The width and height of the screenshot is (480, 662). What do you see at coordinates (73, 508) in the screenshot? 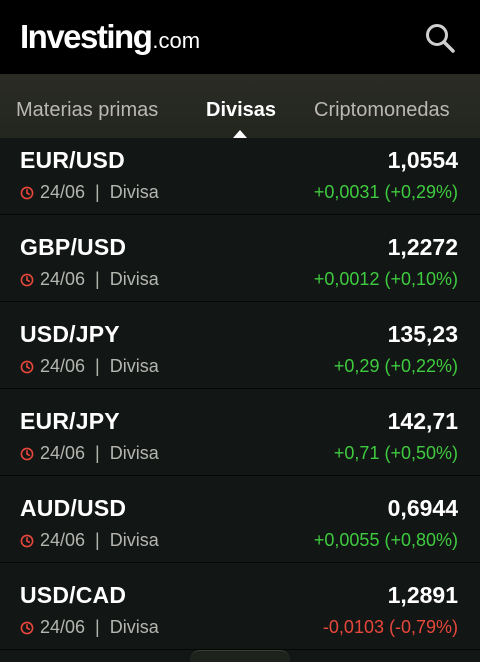
I see `currency-pair: AUD/USD` at bounding box center [73, 508].